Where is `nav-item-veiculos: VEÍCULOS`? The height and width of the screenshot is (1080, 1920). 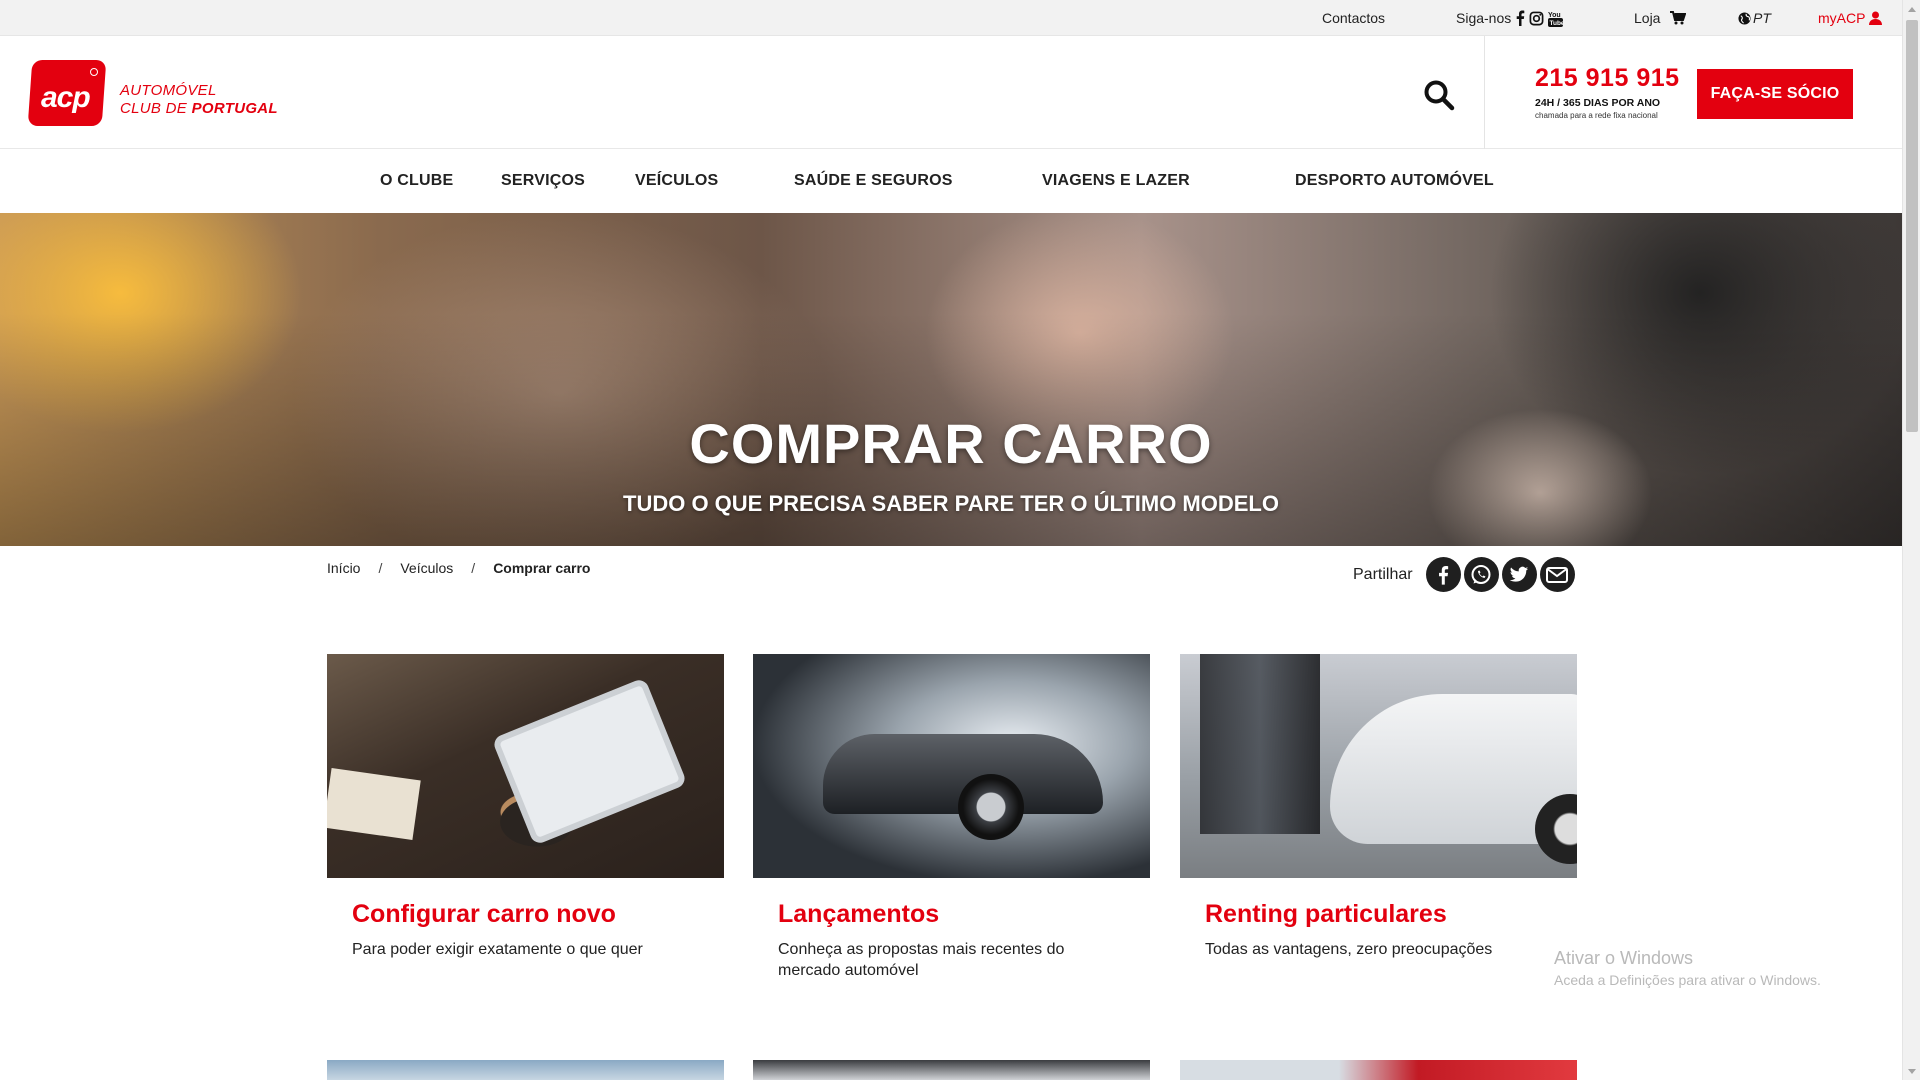 nav-item-veiculos: VEÍCULOS is located at coordinates (676, 181).